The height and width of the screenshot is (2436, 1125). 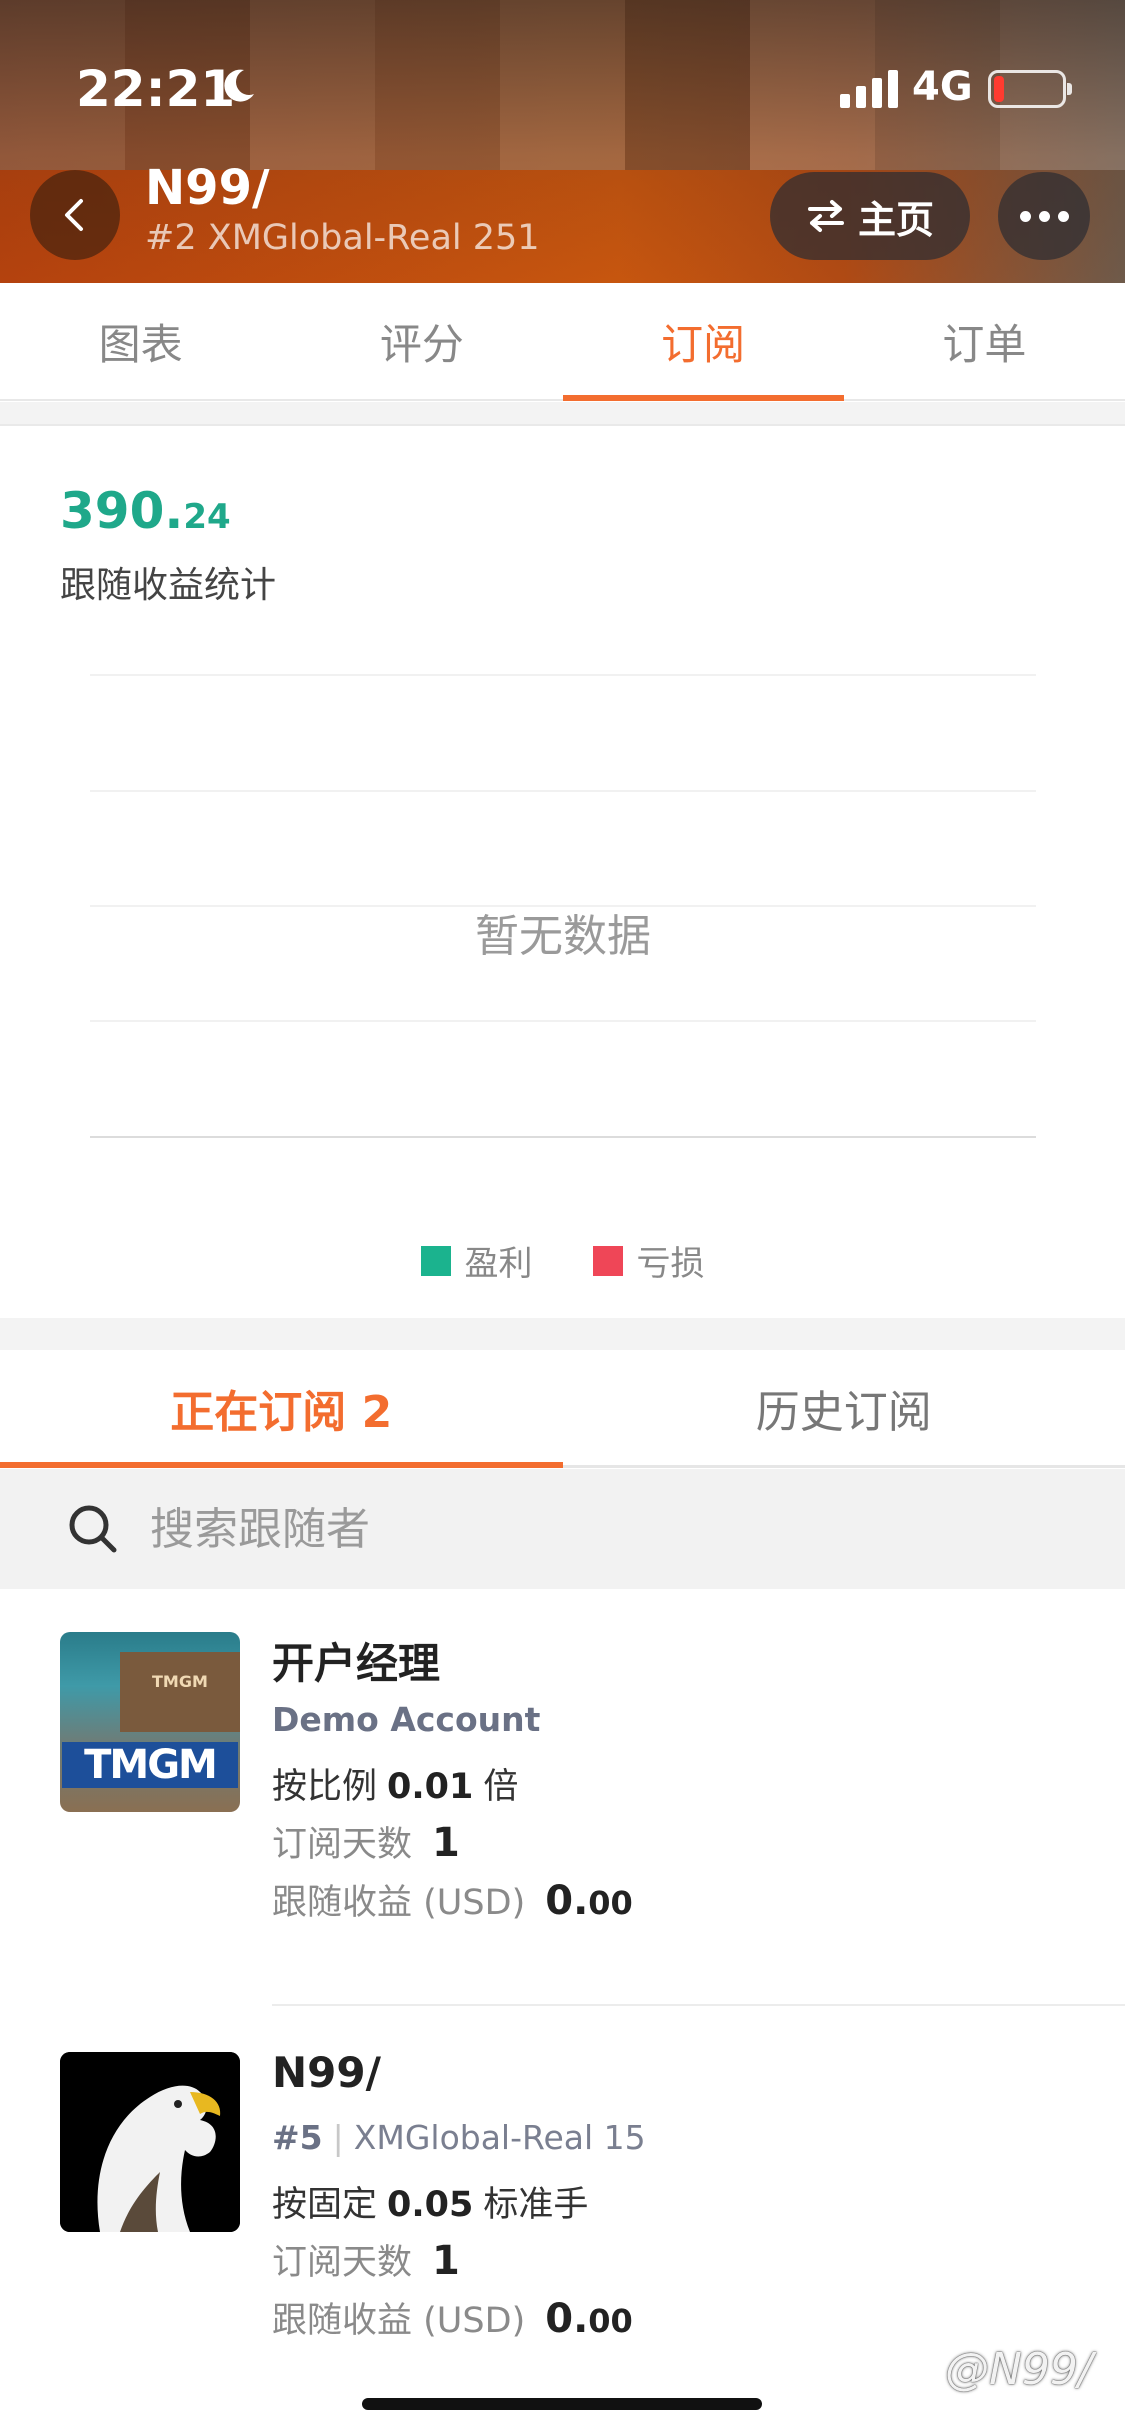 What do you see at coordinates (421, 341) in the screenshot?
I see `tab-rating: 评分` at bounding box center [421, 341].